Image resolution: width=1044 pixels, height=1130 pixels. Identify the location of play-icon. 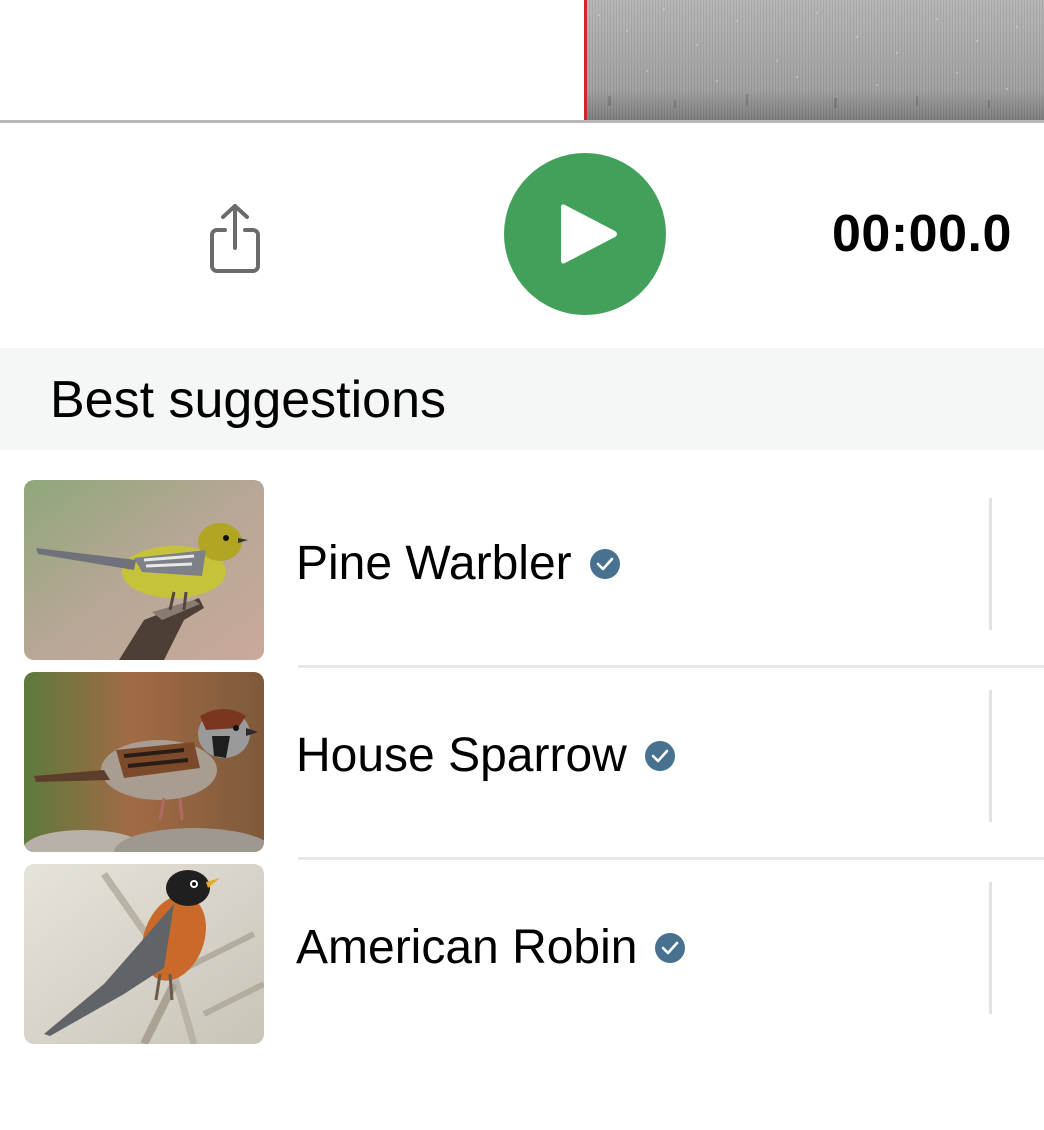
(589, 234).